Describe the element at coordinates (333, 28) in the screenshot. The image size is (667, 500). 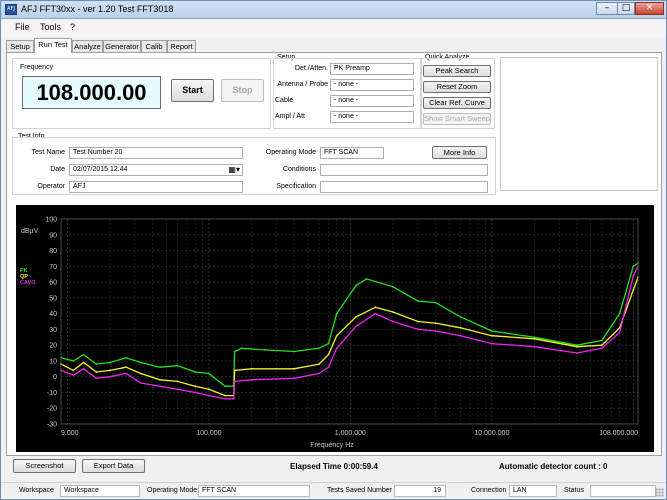
I see `menu-bar: File Tools ?` at that location.